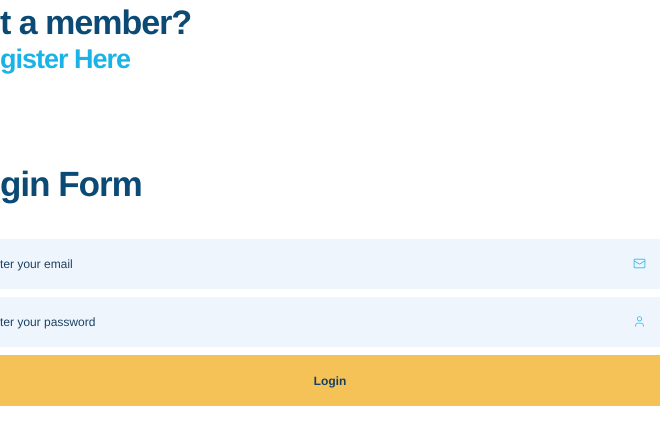 Image resolution: width=660 pixels, height=440 pixels. Describe the element at coordinates (96, 23) in the screenshot. I see `signup-question: t a member?` at that location.